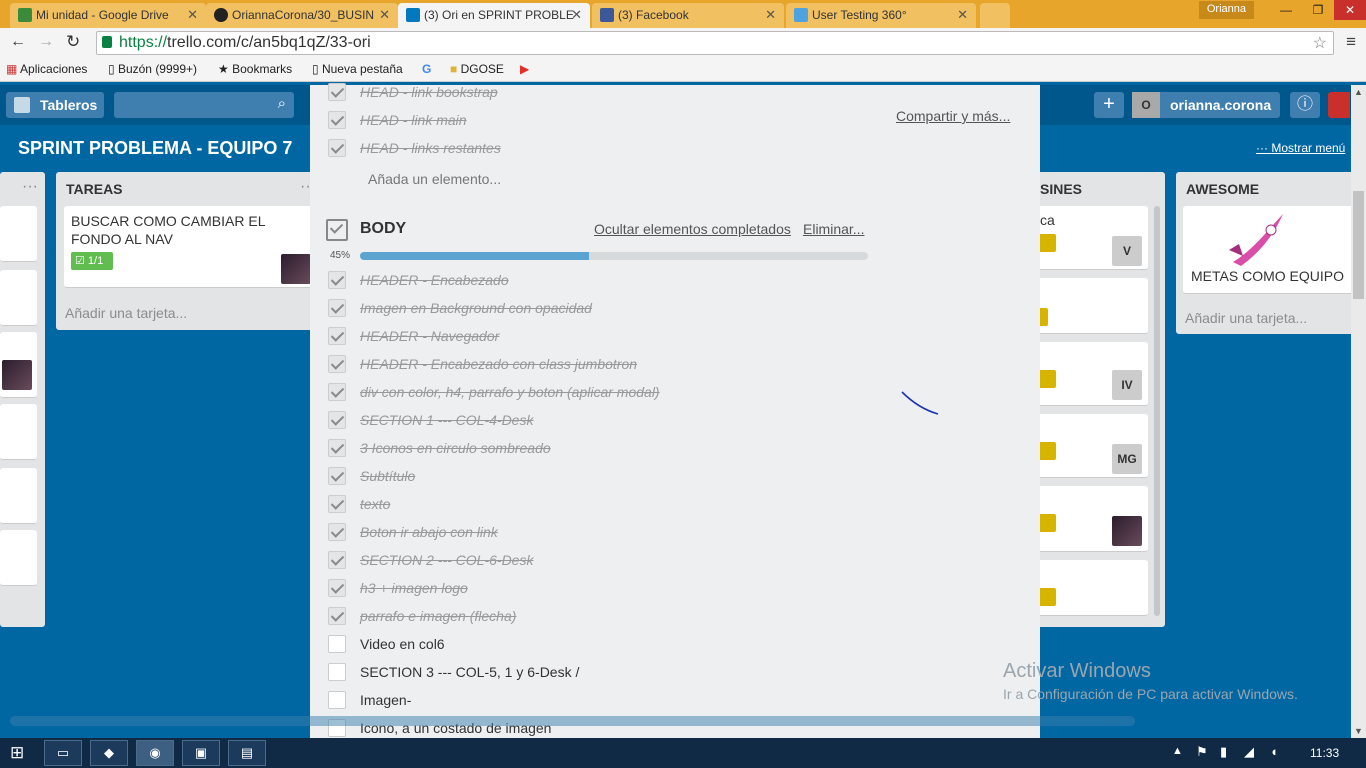 The height and width of the screenshot is (768, 1366). What do you see at coordinates (414, 588) in the screenshot?
I see `checklist-item: h3 + imagen logo` at bounding box center [414, 588].